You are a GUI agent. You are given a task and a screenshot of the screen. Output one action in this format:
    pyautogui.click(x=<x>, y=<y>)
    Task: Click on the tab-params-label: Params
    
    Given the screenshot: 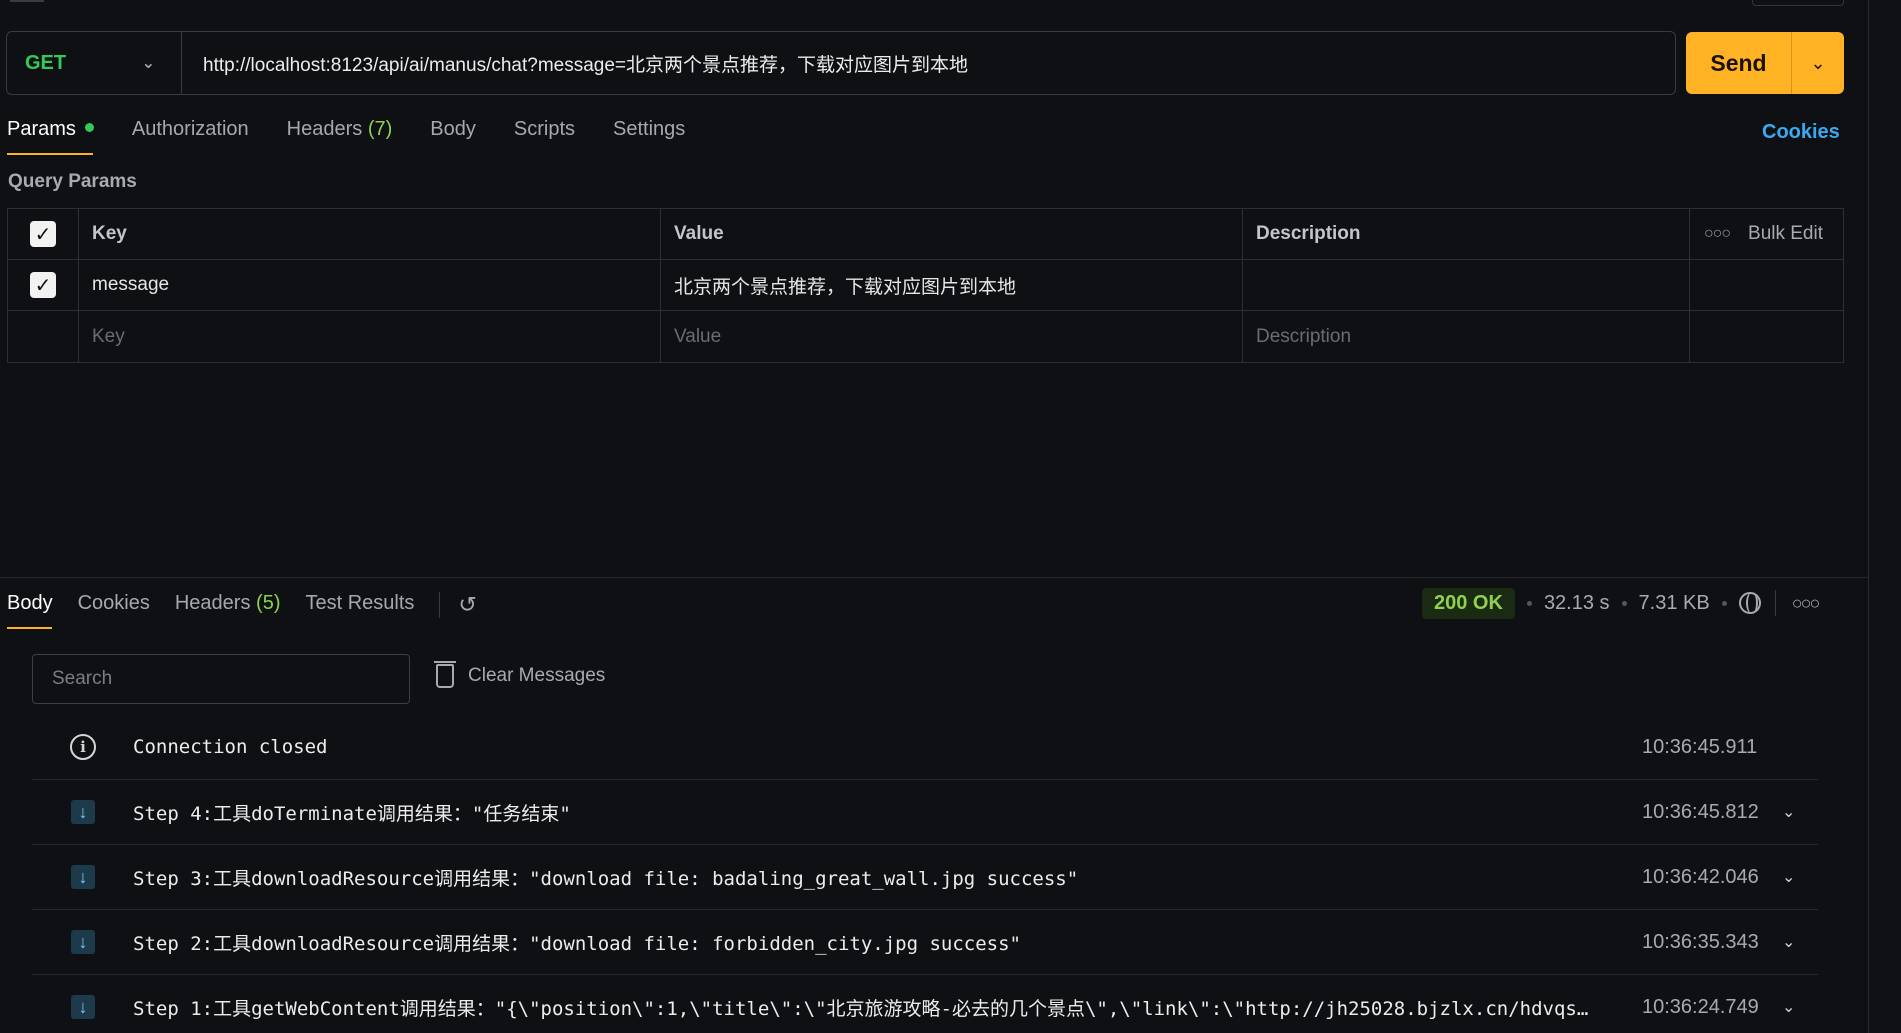 What is the action you would take?
    pyautogui.click(x=41, y=129)
    